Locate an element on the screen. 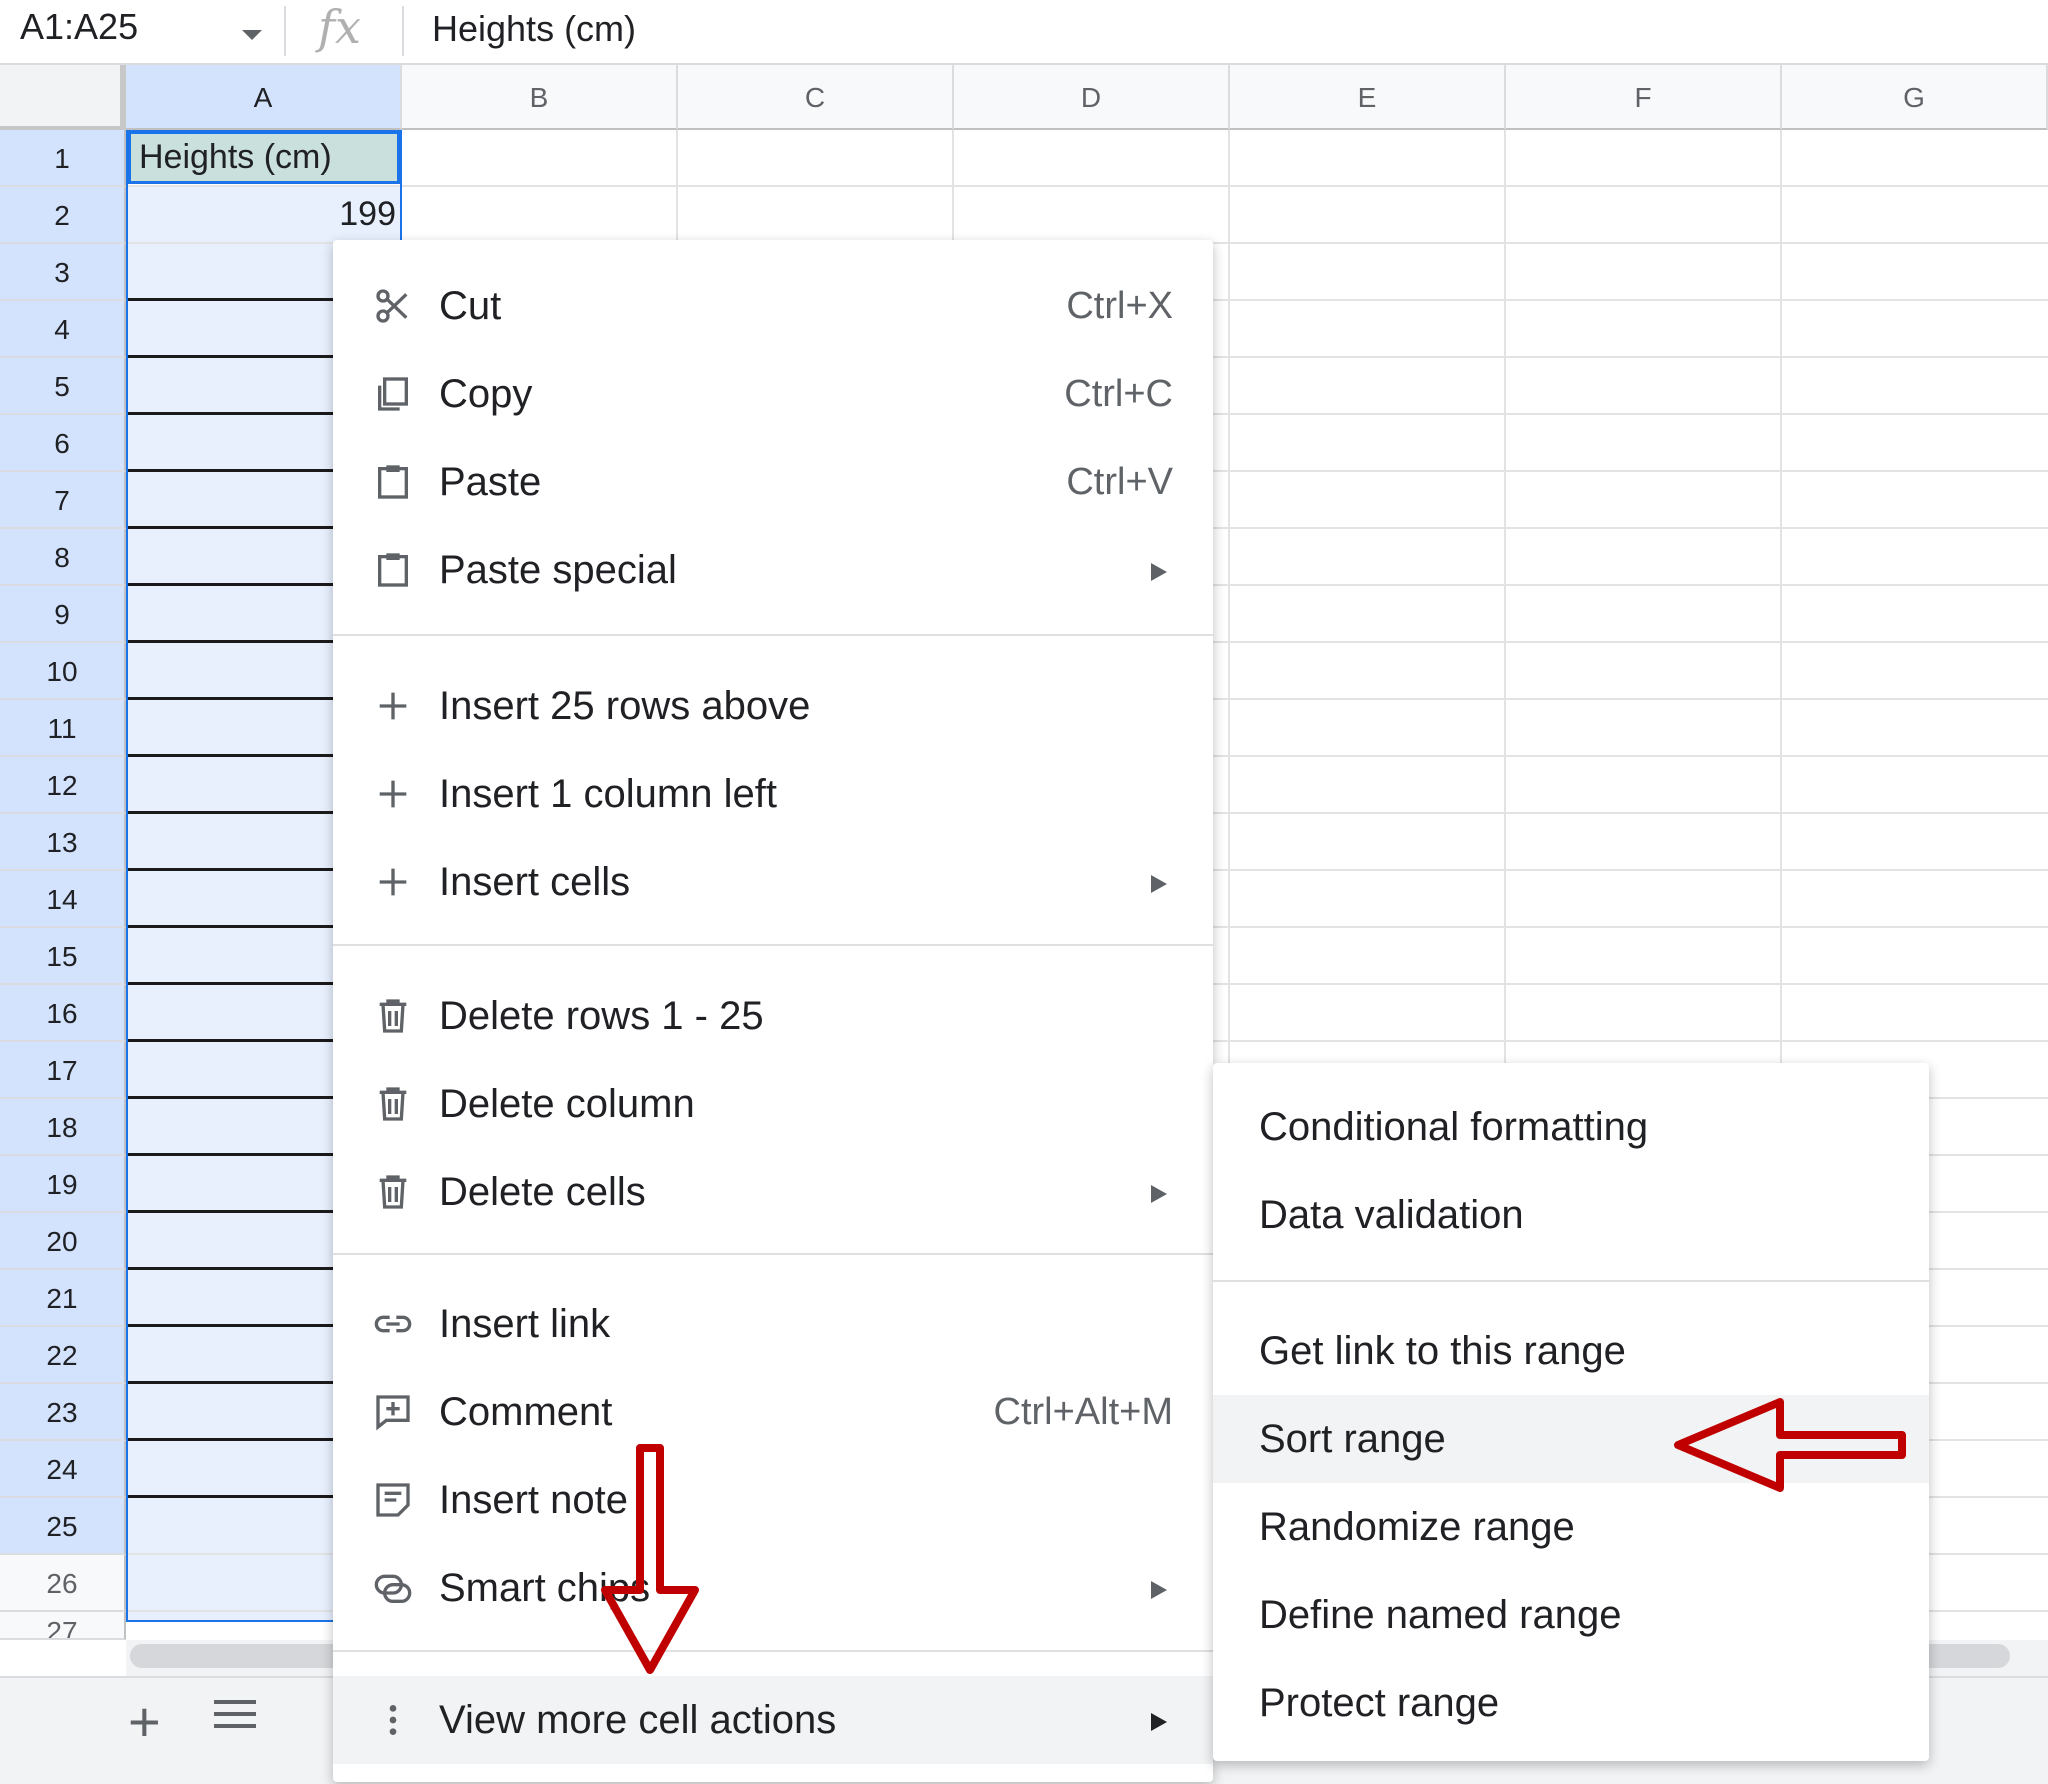 The height and width of the screenshot is (1784, 2048). formula-input: Heights (cm) is located at coordinates (534, 29).